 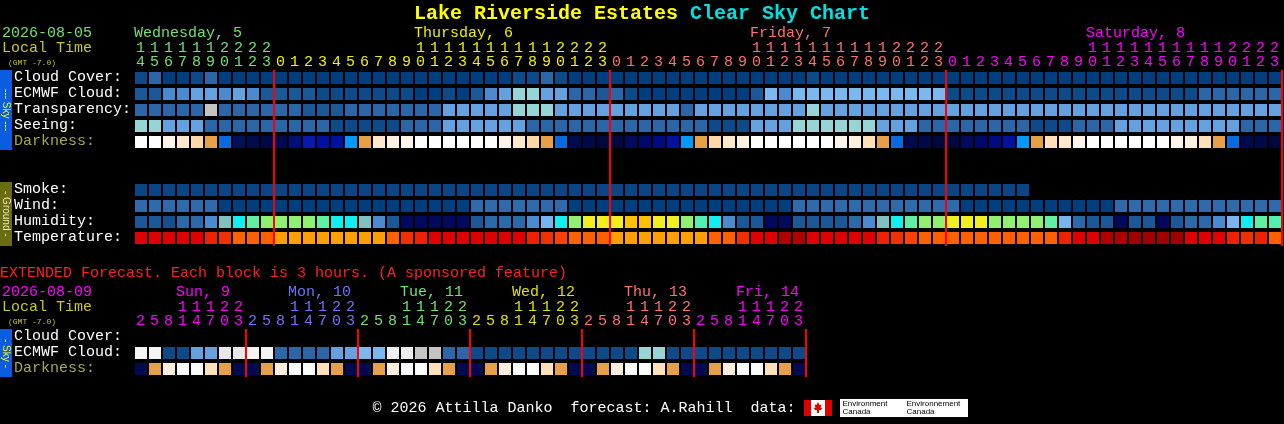 What do you see at coordinates (320, 293) in the screenshot?
I see `day-label: Mon, 10` at bounding box center [320, 293].